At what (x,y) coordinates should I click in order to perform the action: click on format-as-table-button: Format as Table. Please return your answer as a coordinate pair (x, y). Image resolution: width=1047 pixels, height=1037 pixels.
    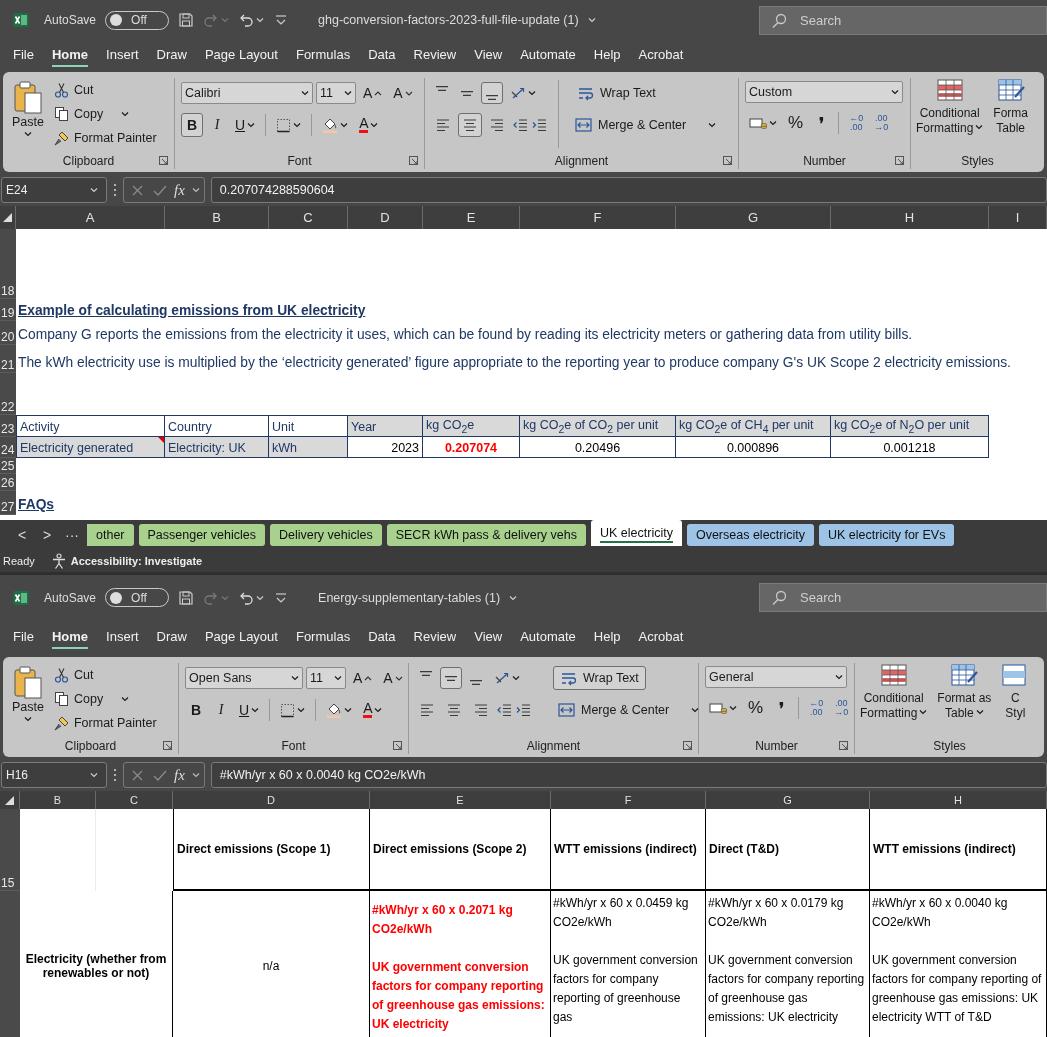
    Looking at the image, I should click on (964, 700).